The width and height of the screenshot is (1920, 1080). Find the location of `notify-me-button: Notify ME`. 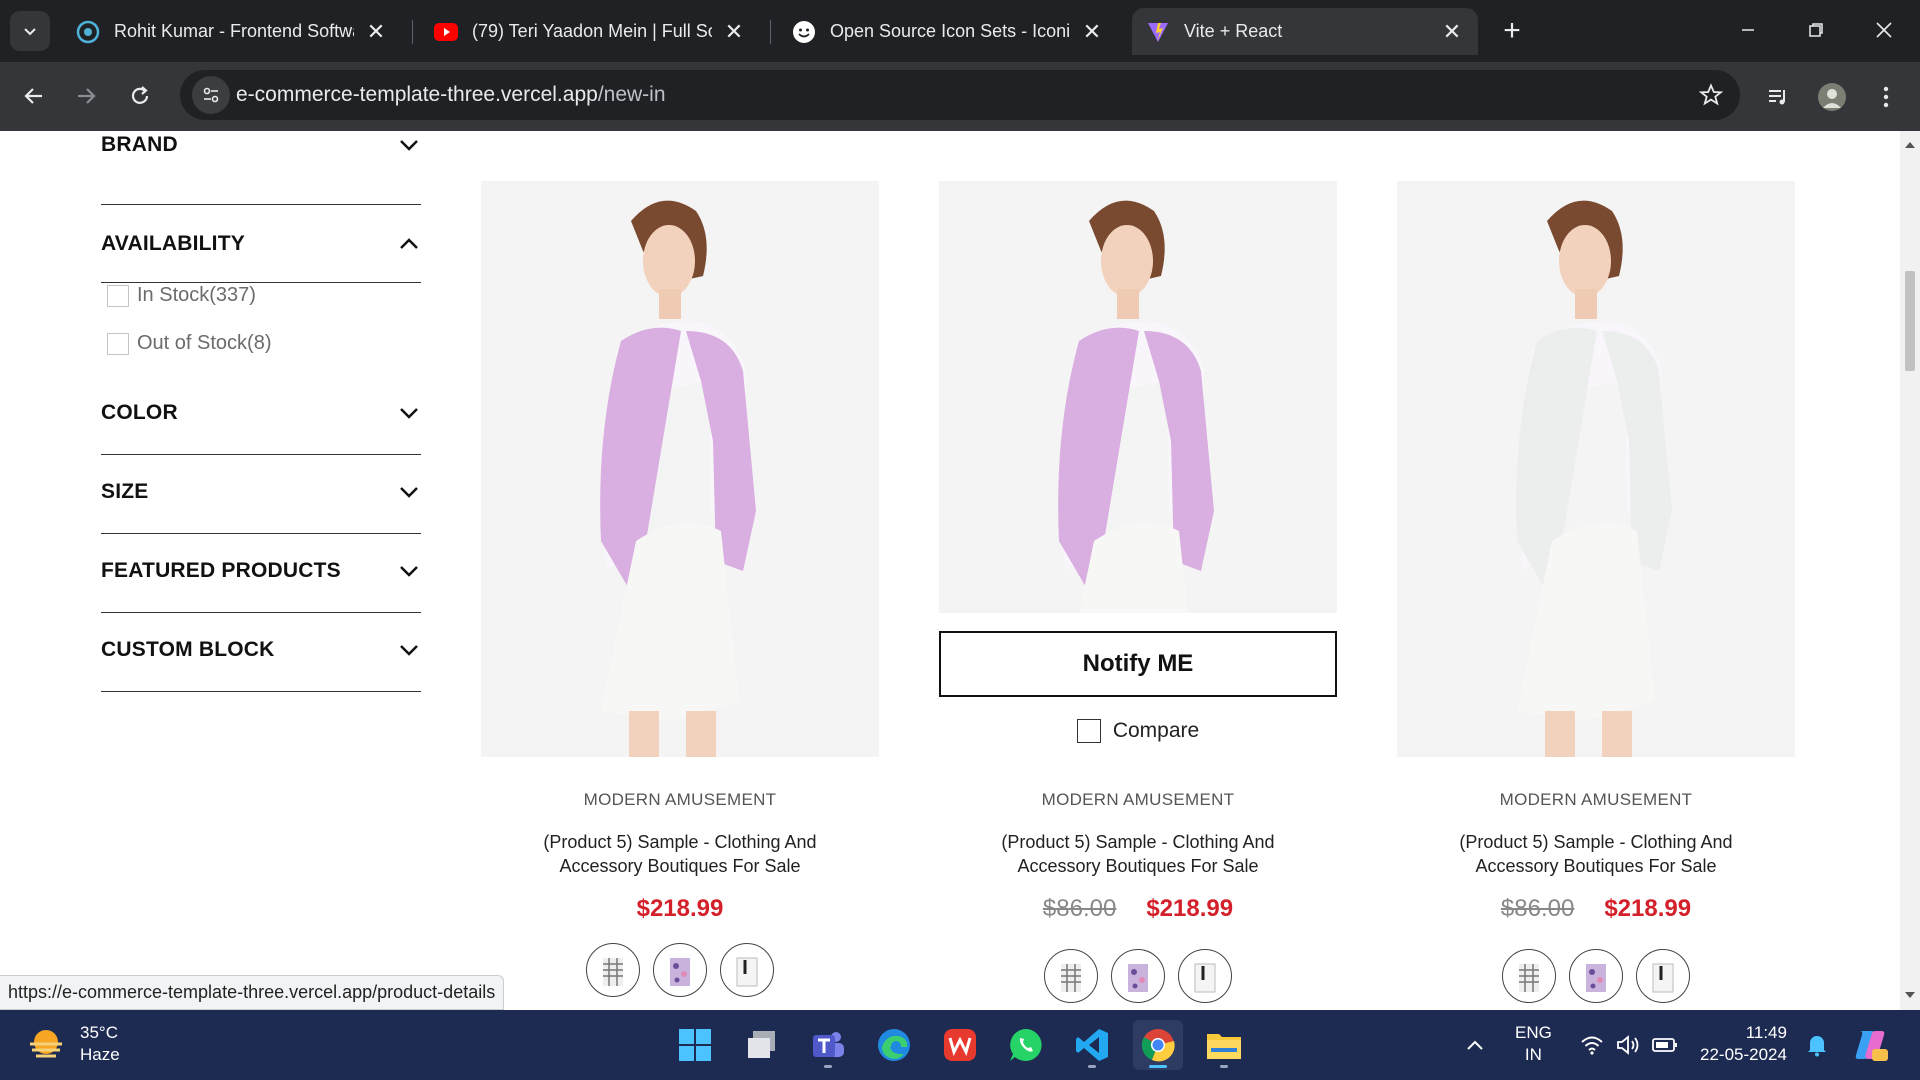

notify-me-button: Notify ME is located at coordinates (1138, 664).